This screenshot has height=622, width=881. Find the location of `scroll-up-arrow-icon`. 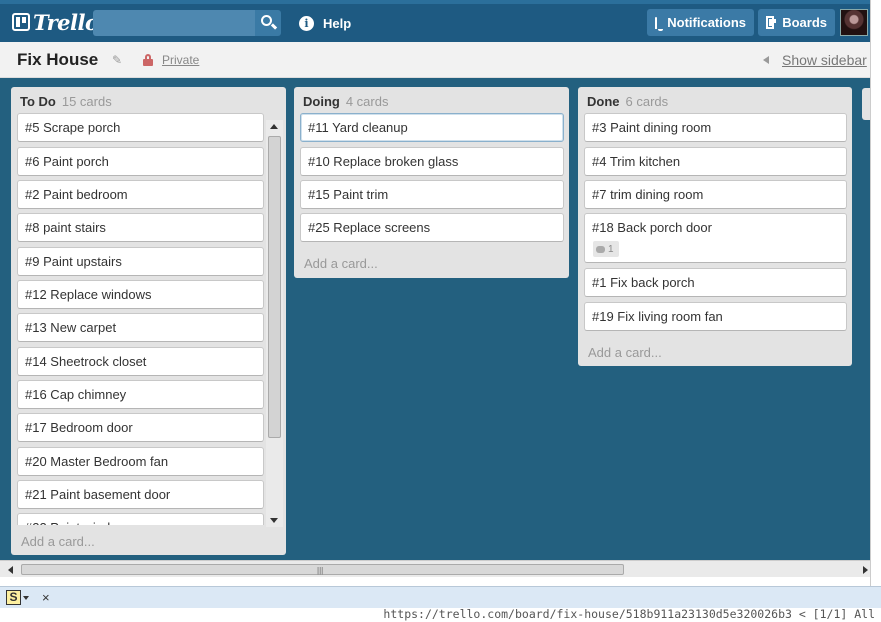

scroll-up-arrow-icon is located at coordinates (274, 126).